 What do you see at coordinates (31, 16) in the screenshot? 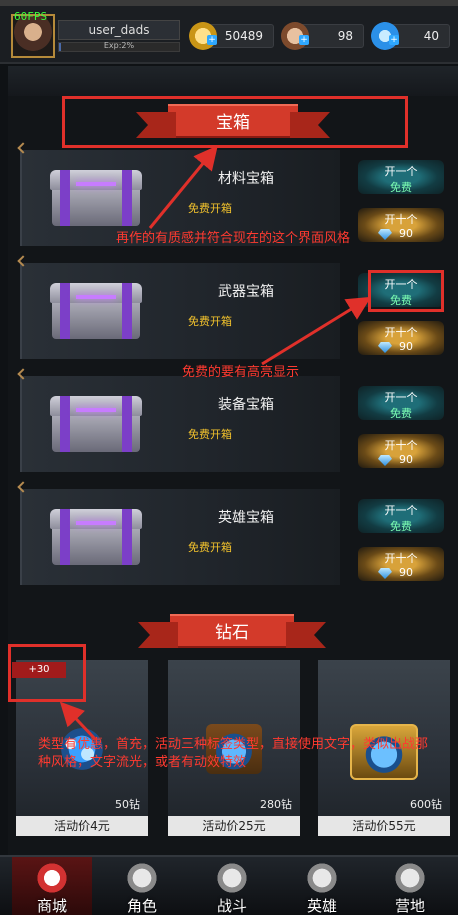
I see `fps-counter: 60FPS` at bounding box center [31, 16].